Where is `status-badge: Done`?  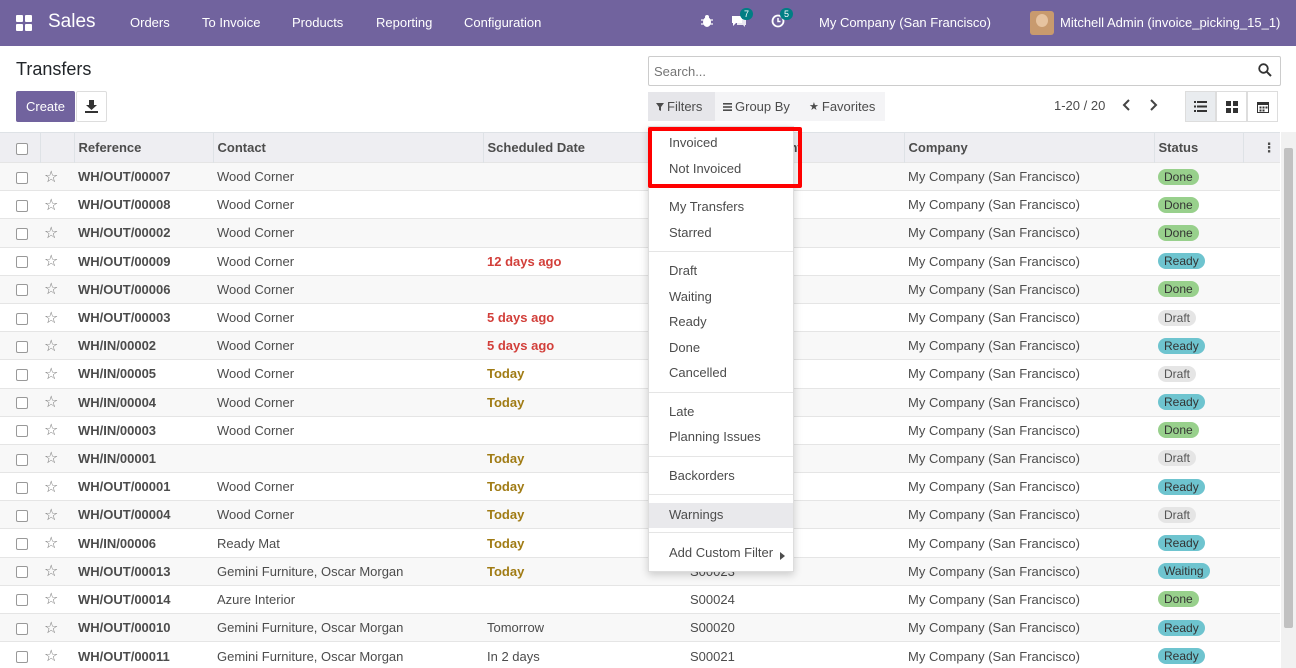 status-badge: Done is located at coordinates (1178, 430).